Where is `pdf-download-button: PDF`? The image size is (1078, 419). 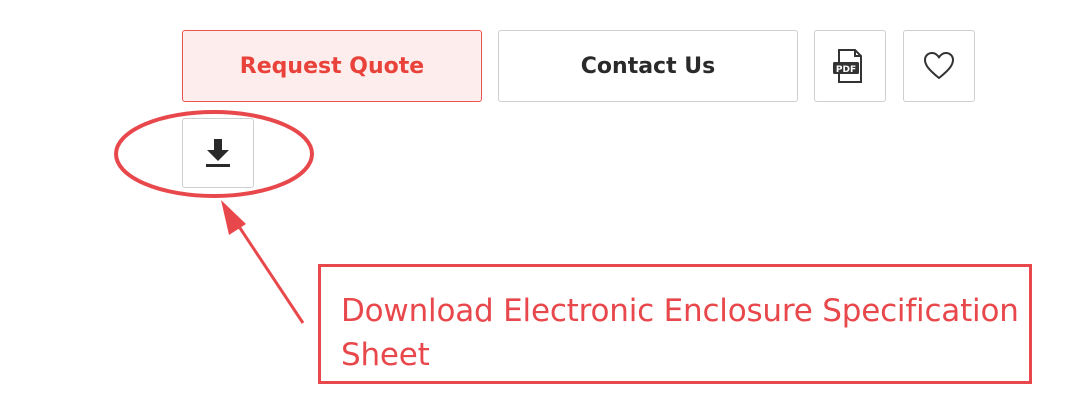 pdf-download-button: PDF is located at coordinates (850, 66).